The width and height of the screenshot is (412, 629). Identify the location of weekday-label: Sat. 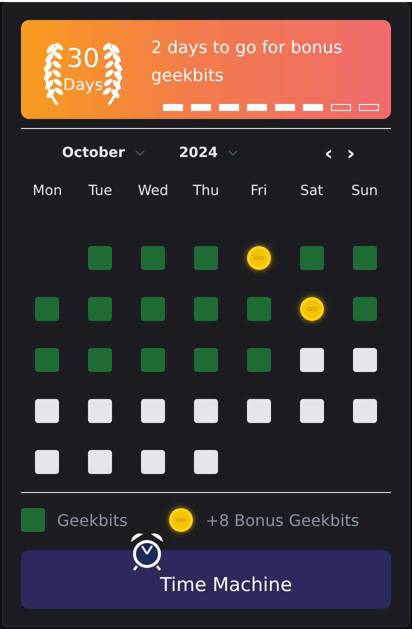
(312, 190).